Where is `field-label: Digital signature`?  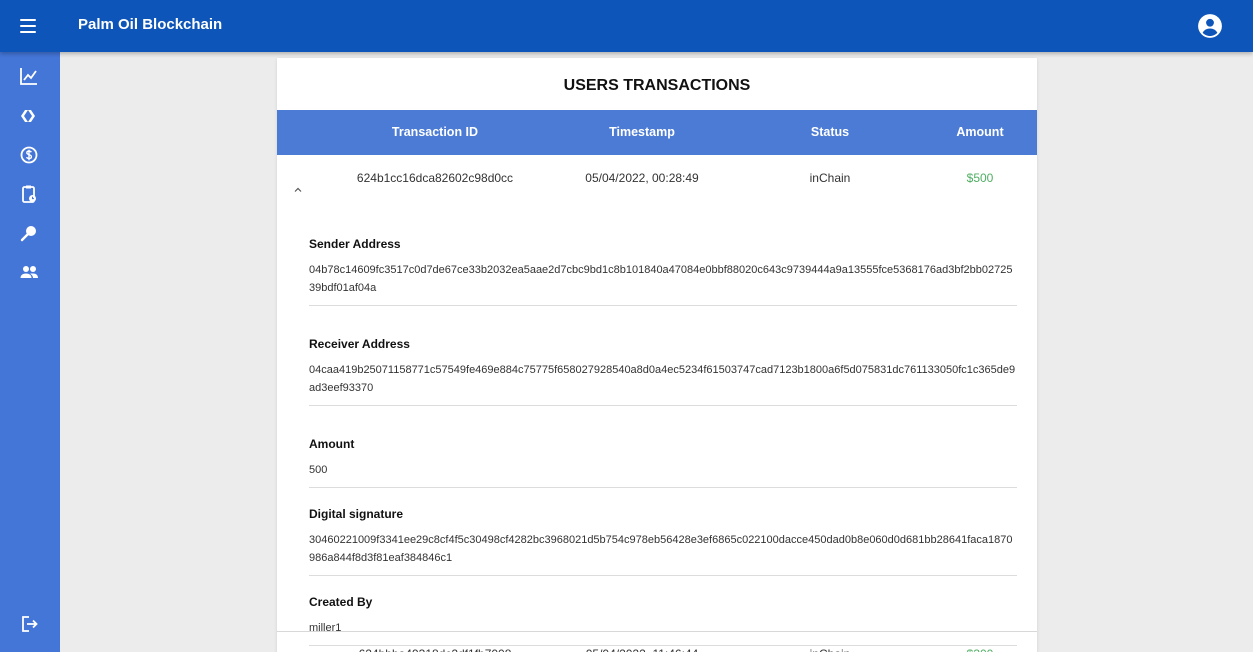 field-label: Digital signature is located at coordinates (356, 514).